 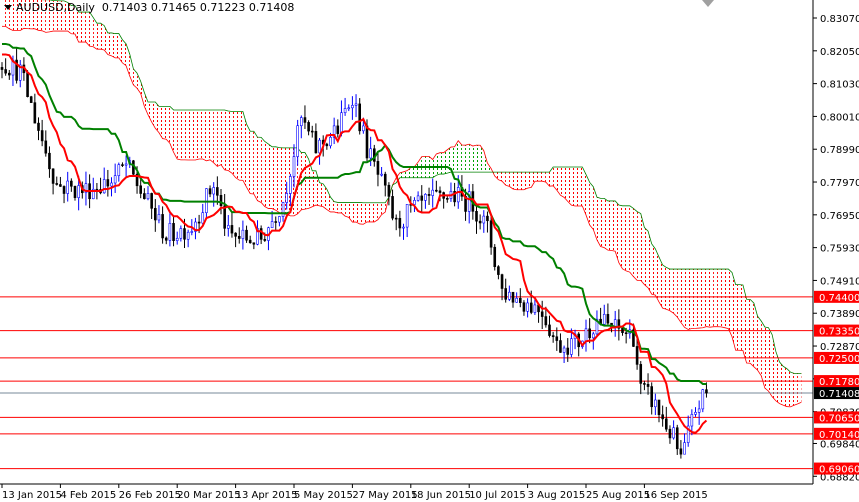 What do you see at coordinates (708, 3) in the screenshot?
I see `chart-shift-marker` at bounding box center [708, 3].